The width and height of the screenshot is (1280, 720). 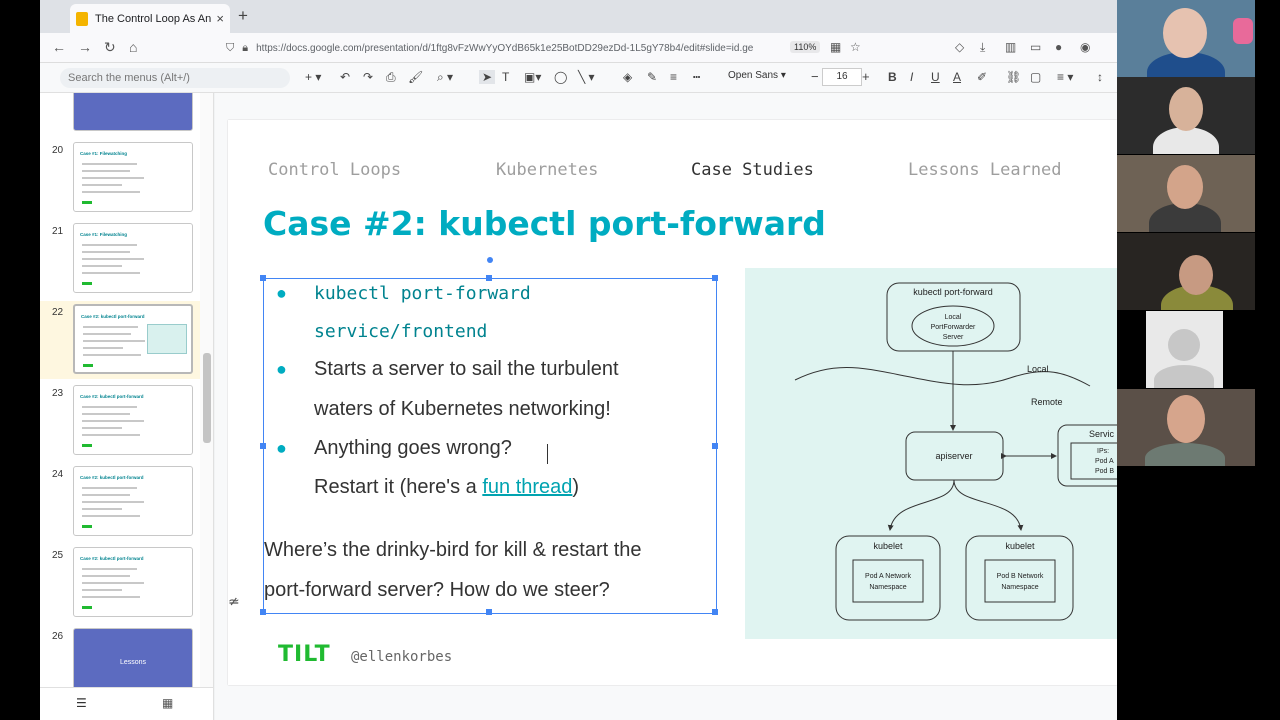 I want to click on nav-lessons-learned: Lessons Learned, so click(x=985, y=170).